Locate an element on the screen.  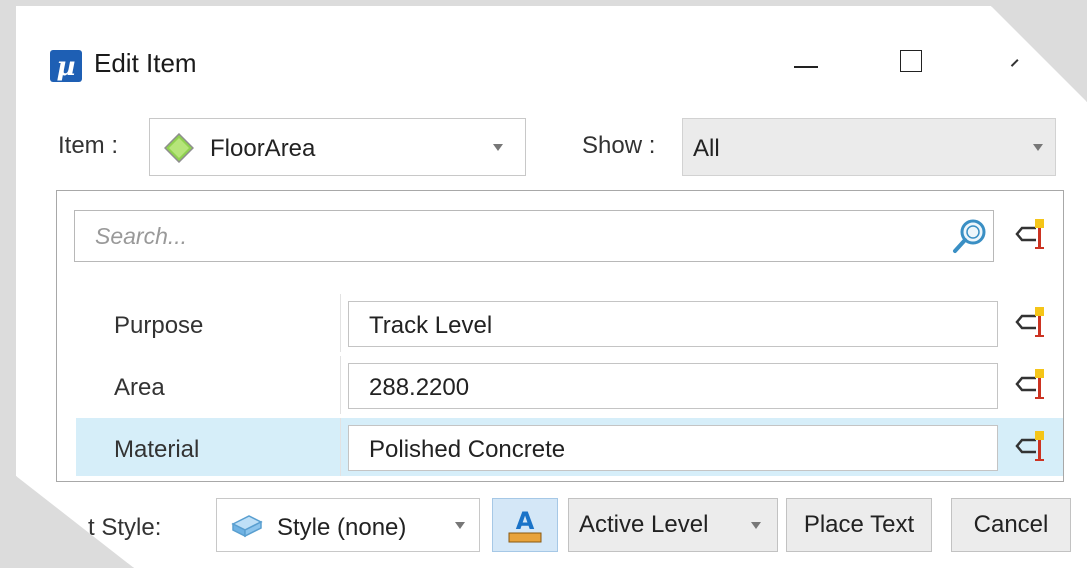
level-dropdown: Active Level is located at coordinates (673, 525).